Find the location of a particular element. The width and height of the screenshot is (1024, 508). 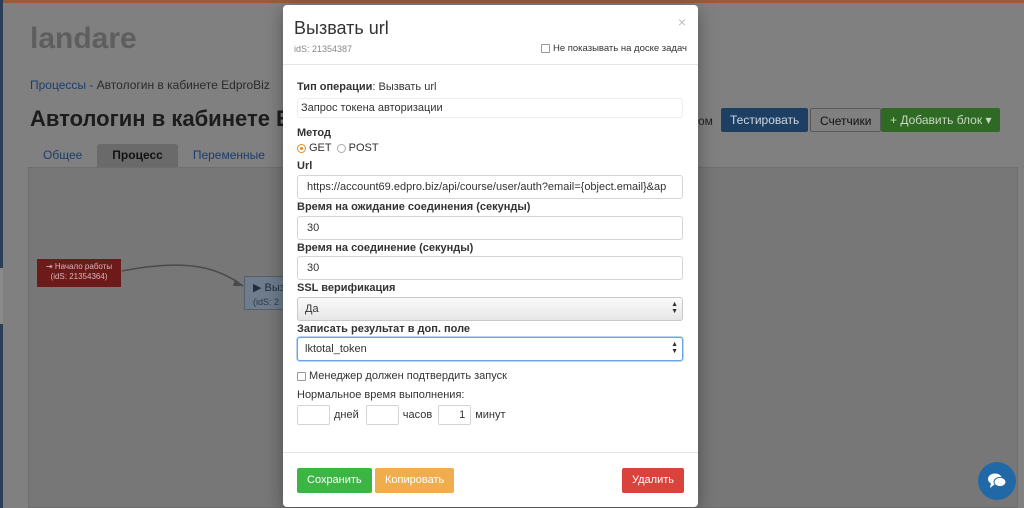

call-url-node-ids: (idS: 2 is located at coordinates (266, 302).